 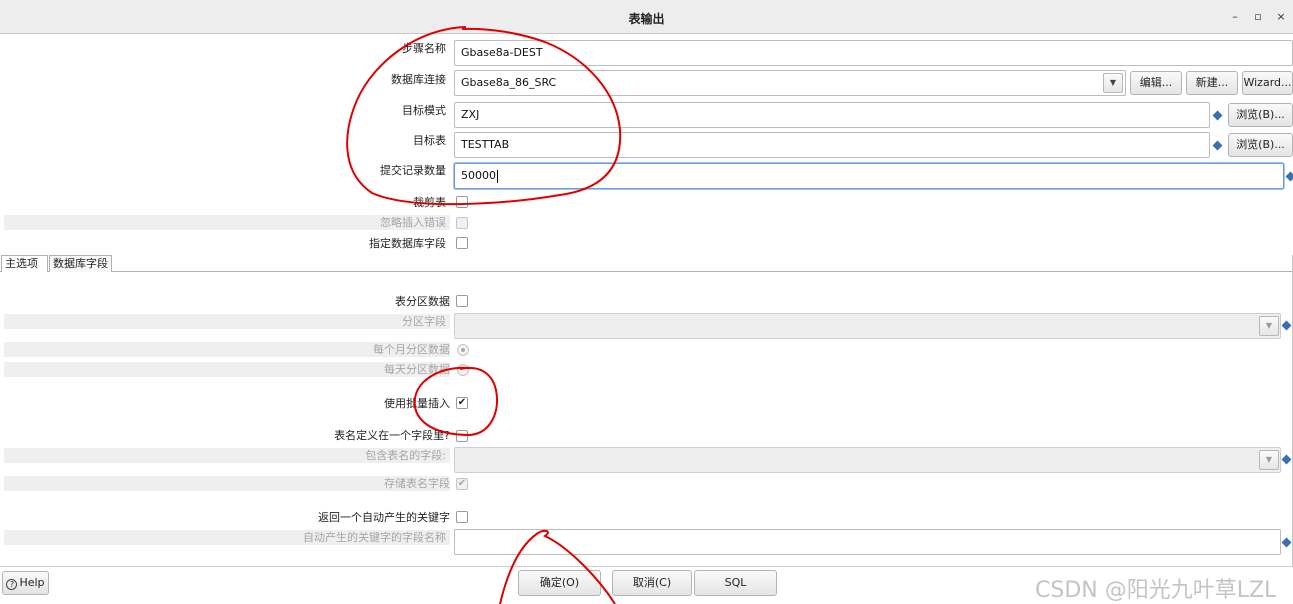 I want to click on target-schema-label: 目标模式, so click(x=424, y=110).